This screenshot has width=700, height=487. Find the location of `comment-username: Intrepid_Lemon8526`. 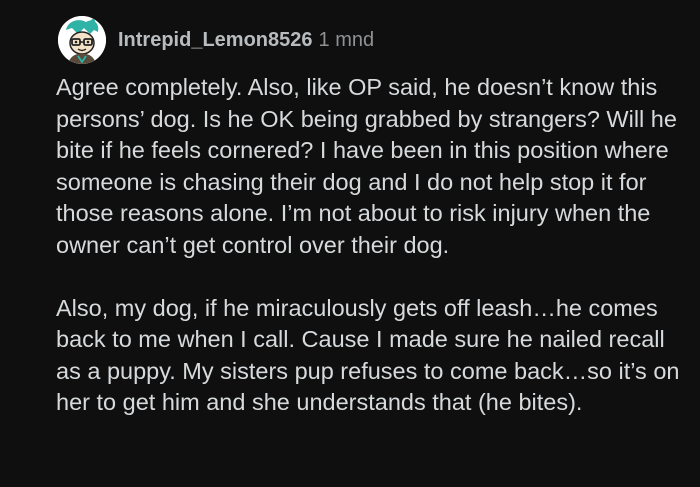

comment-username: Intrepid_Lemon8526 is located at coordinates (215, 40).